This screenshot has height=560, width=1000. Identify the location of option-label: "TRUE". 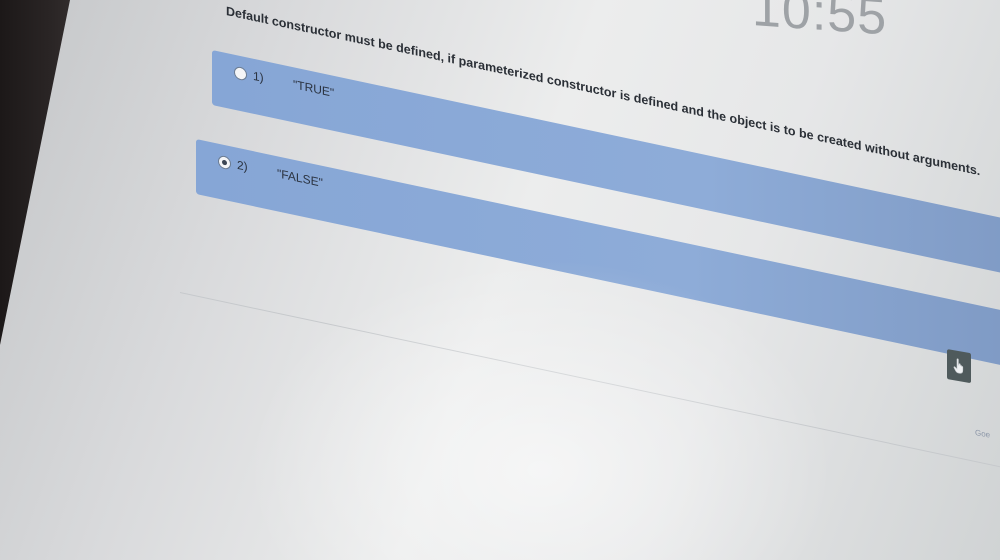
(314, 88).